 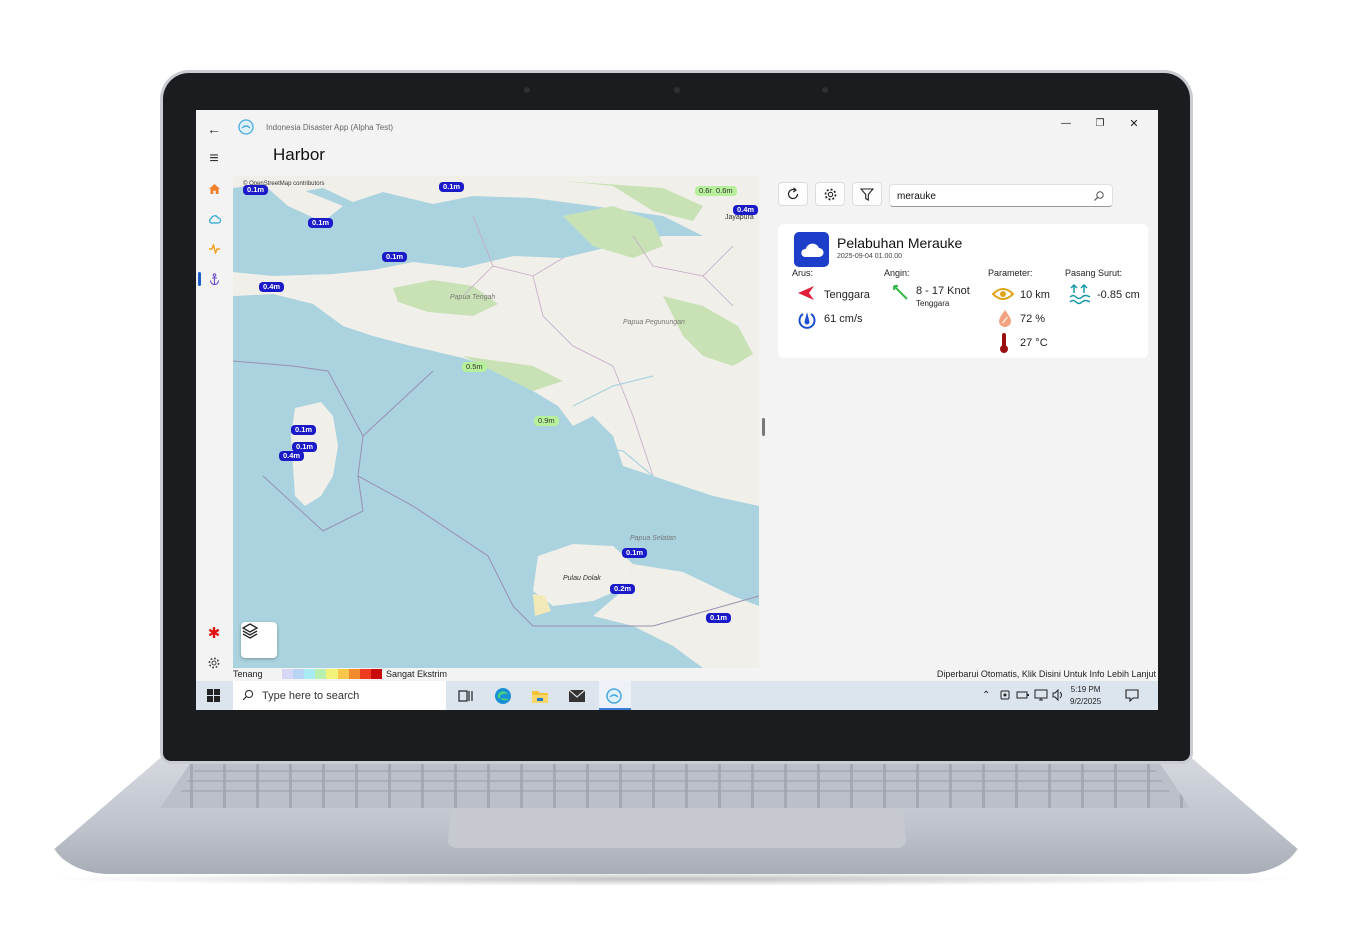 I want to click on refresh-icon, so click(x=793, y=193).